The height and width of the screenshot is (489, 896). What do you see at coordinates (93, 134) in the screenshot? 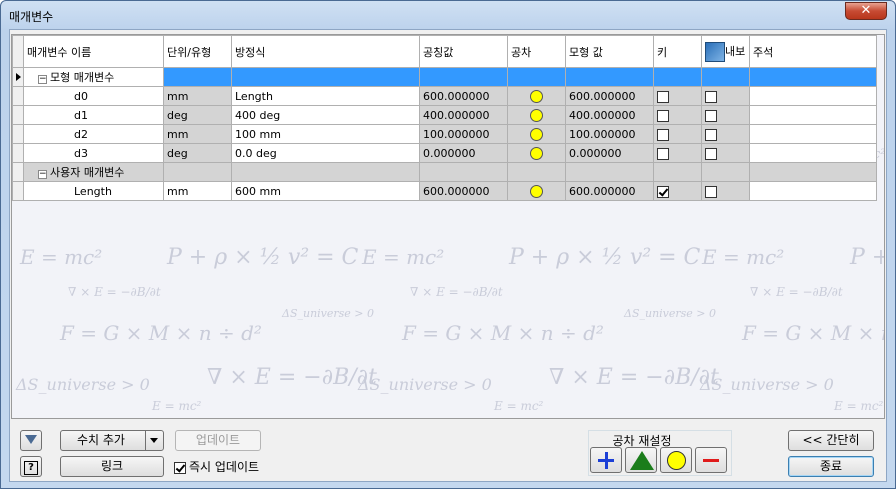
I see `param-name-cell: d2` at bounding box center [93, 134].